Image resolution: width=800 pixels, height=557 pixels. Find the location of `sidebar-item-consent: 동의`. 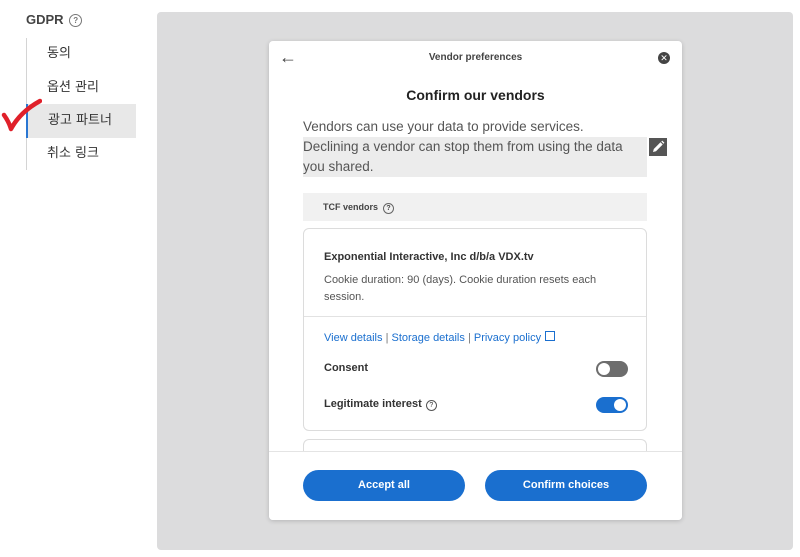

sidebar-item-consent: 동의 is located at coordinates (82, 54).